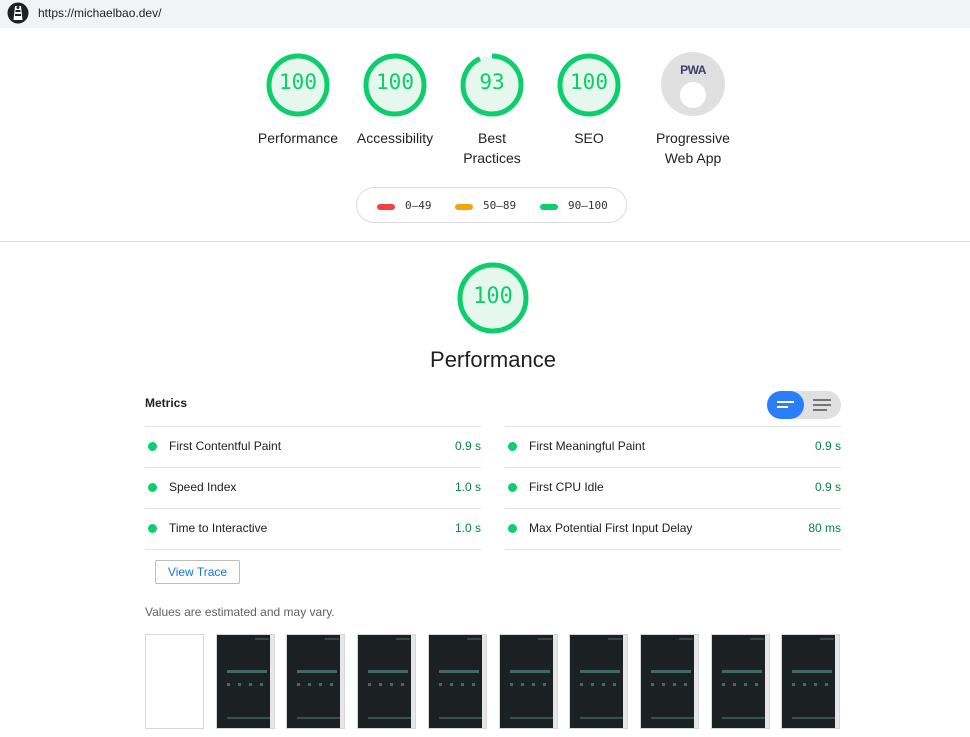 The height and width of the screenshot is (737, 970). I want to click on legend-fail-label: 0–49, so click(418, 205).